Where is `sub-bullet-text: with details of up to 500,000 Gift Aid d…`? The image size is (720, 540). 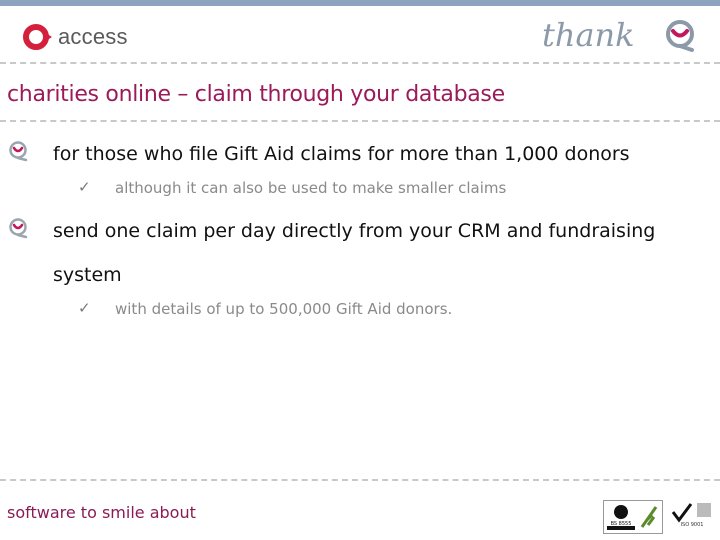 sub-bullet-text: with details of up to 500,000 Gift Aid d… is located at coordinates (284, 309).